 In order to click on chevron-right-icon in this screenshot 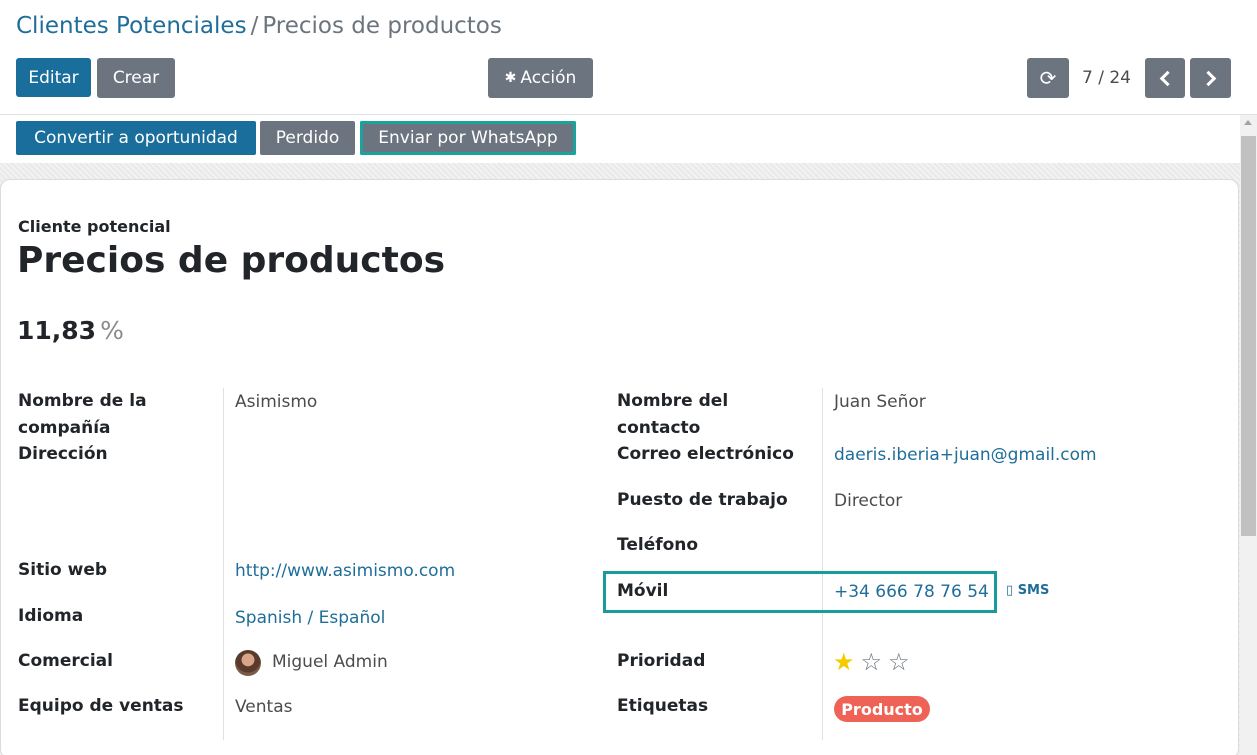, I will do `click(1208, 78)`.